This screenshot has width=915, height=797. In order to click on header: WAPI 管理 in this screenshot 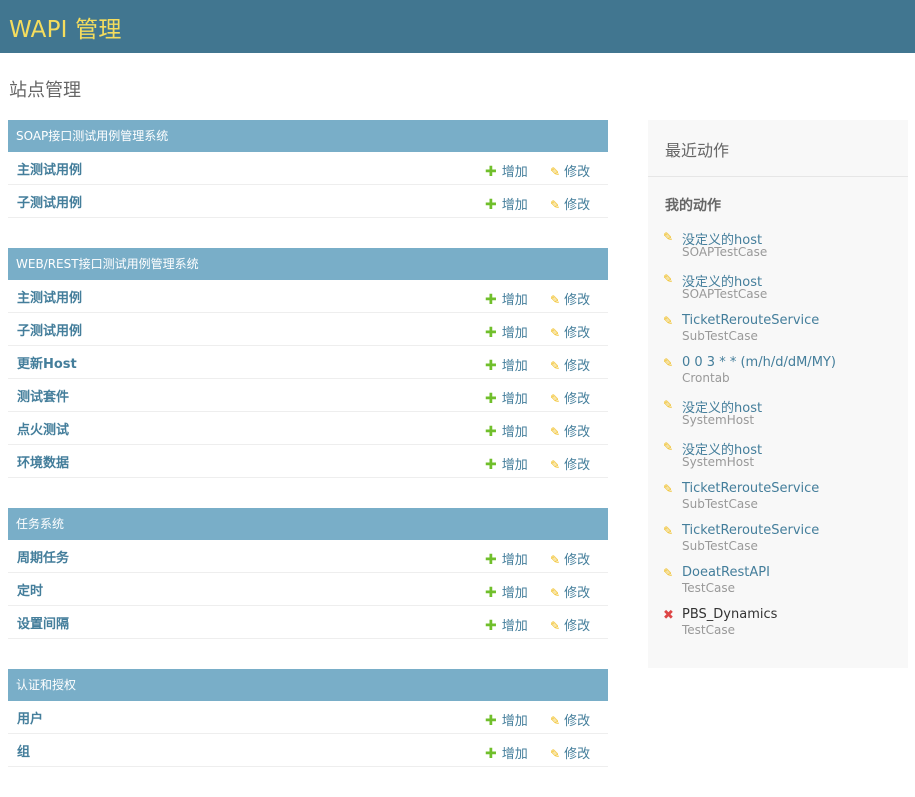, I will do `click(457, 26)`.